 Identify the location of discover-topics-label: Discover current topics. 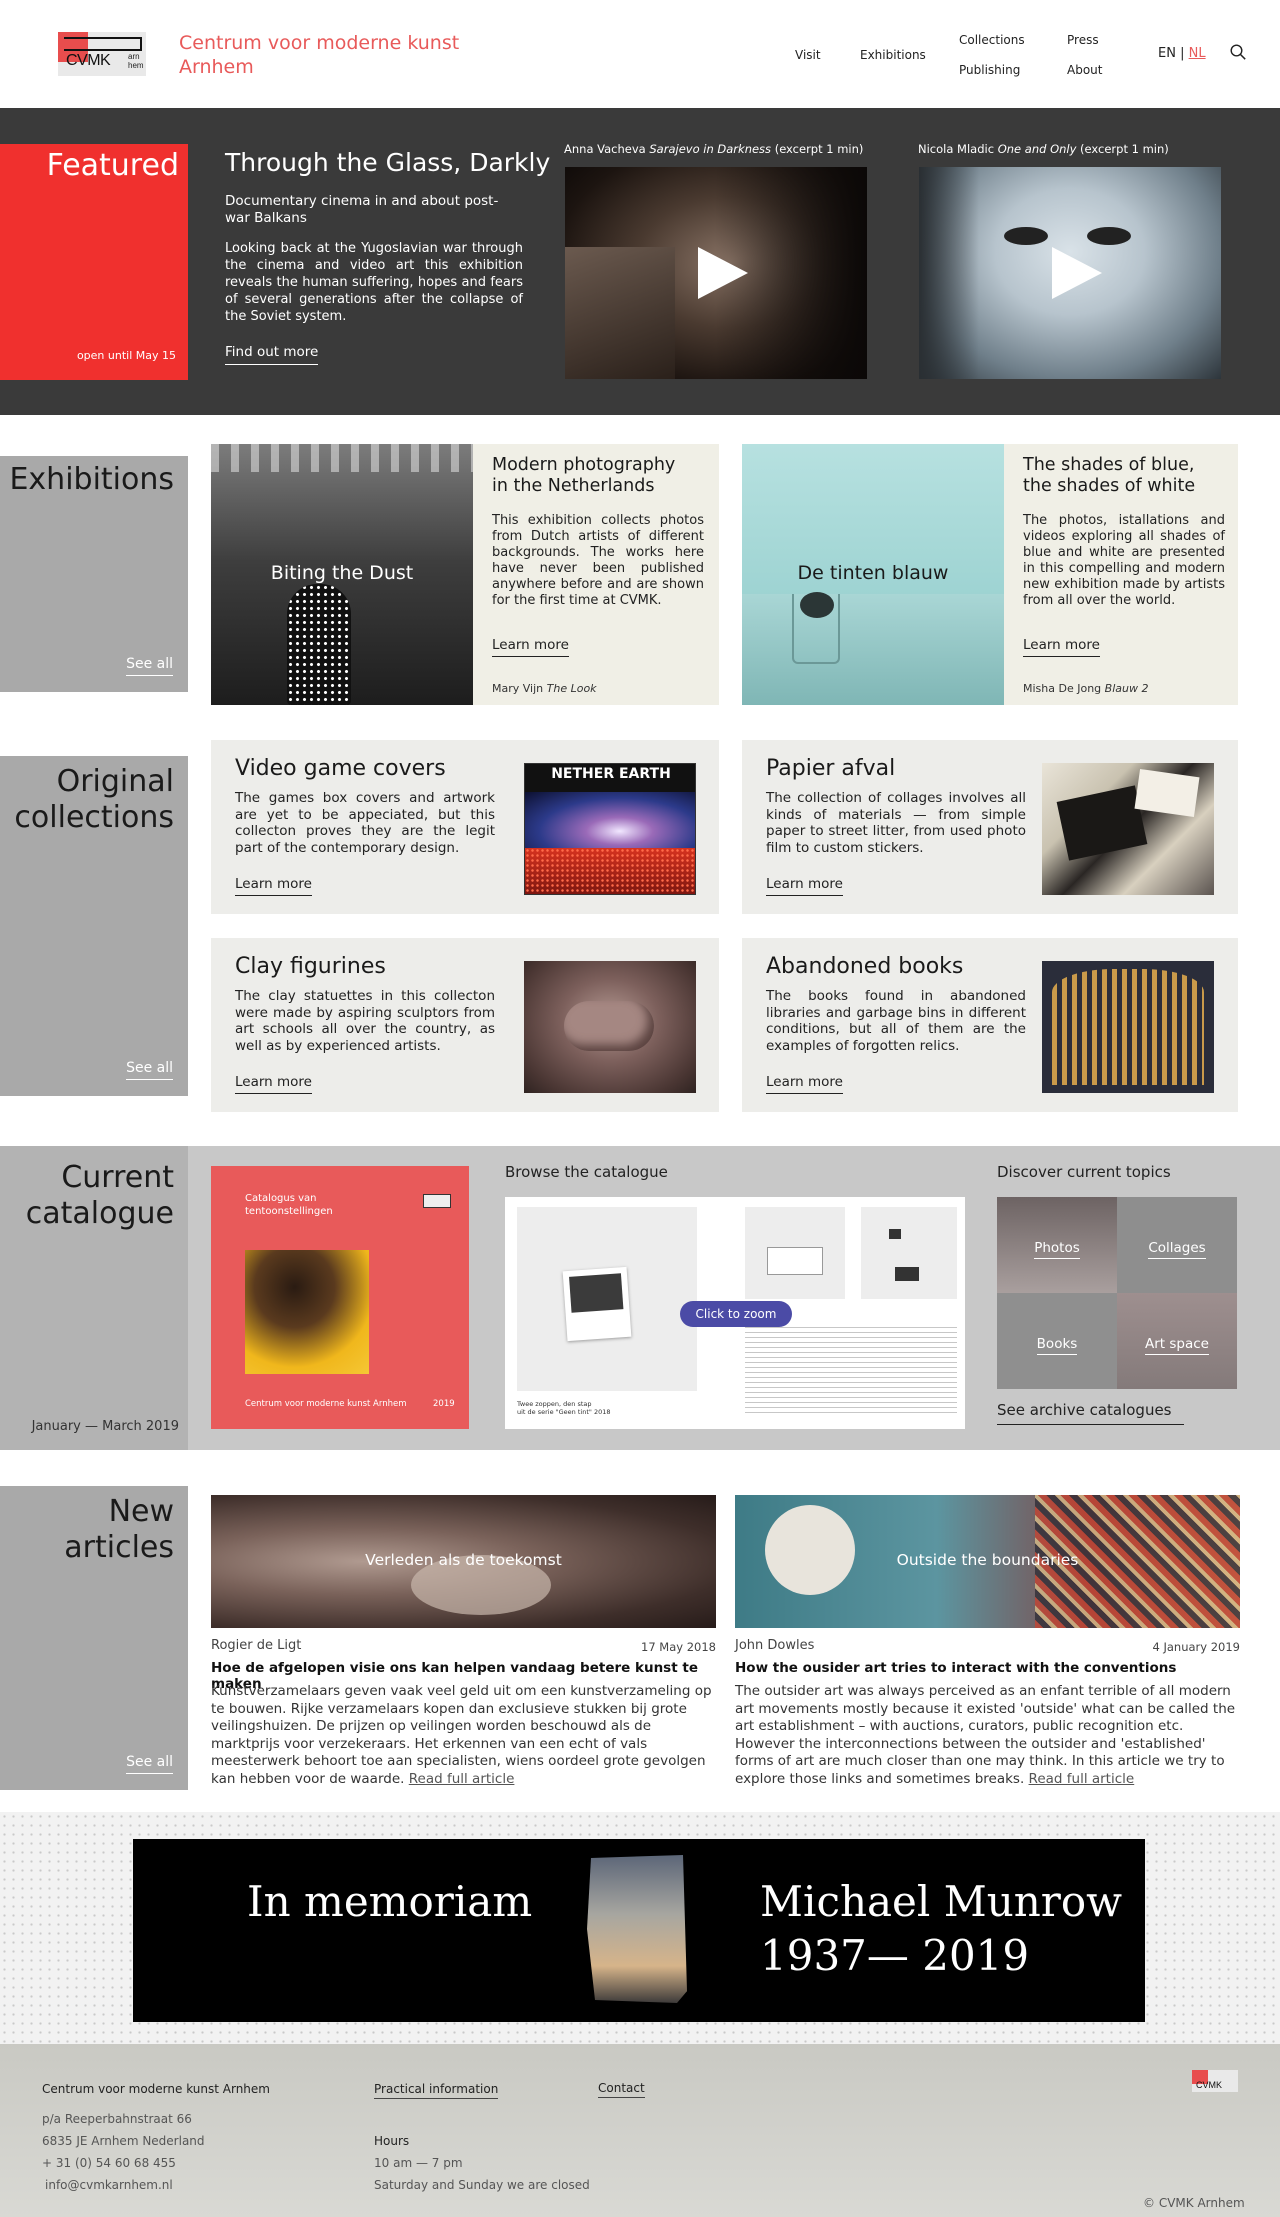
(1084, 1172).